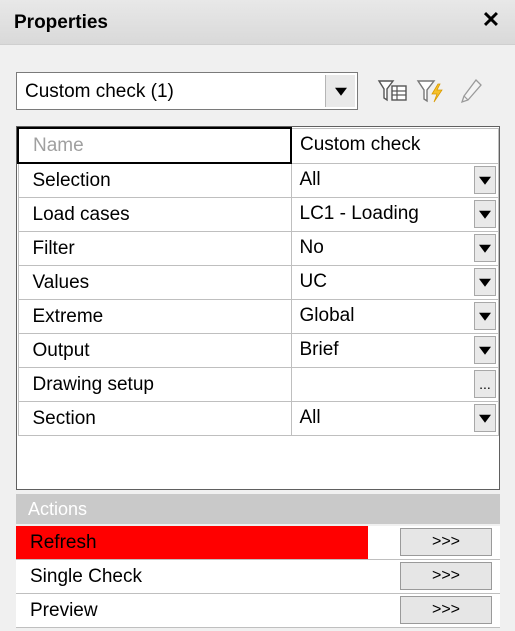 The height and width of the screenshot is (631, 515). What do you see at coordinates (394, 316) in the screenshot?
I see `property-value-cell: Global` at bounding box center [394, 316].